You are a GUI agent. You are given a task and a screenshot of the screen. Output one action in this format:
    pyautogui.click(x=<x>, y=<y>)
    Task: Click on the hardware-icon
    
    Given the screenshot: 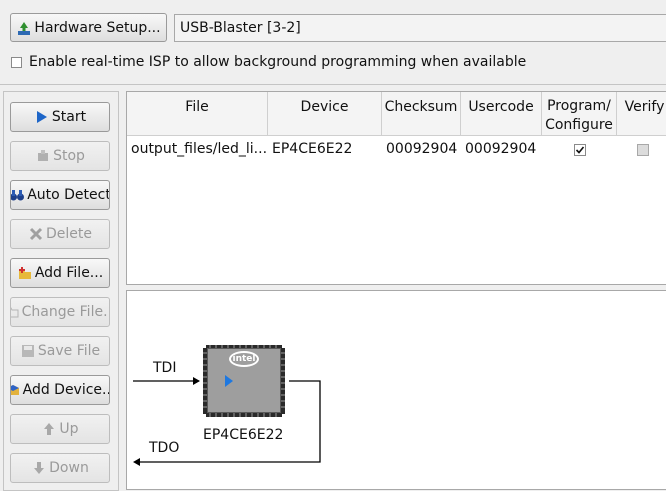 What is the action you would take?
    pyautogui.click(x=24, y=28)
    